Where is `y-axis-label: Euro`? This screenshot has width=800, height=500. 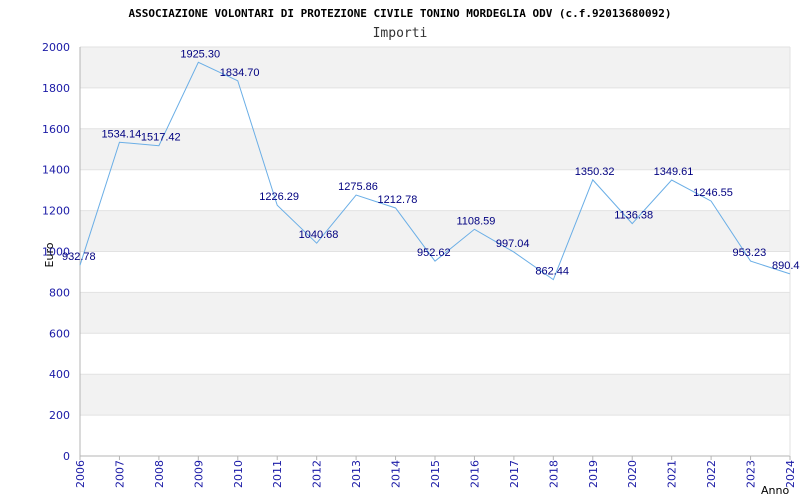
y-axis-label: Euro is located at coordinates (49, 254).